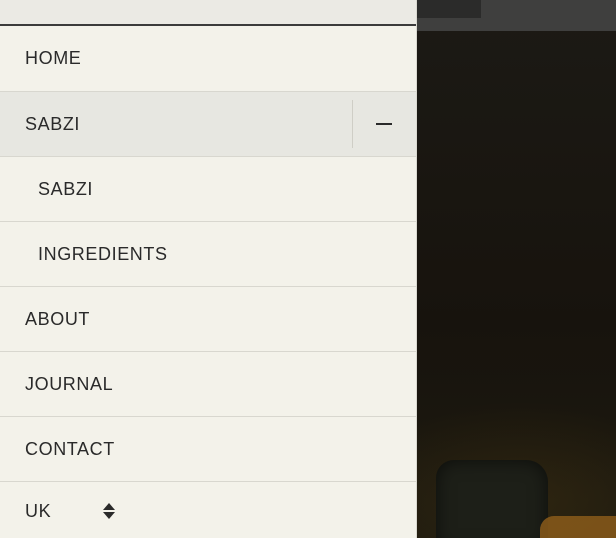  Describe the element at coordinates (208, 59) in the screenshot. I see `nav-item-home: HOME` at that location.